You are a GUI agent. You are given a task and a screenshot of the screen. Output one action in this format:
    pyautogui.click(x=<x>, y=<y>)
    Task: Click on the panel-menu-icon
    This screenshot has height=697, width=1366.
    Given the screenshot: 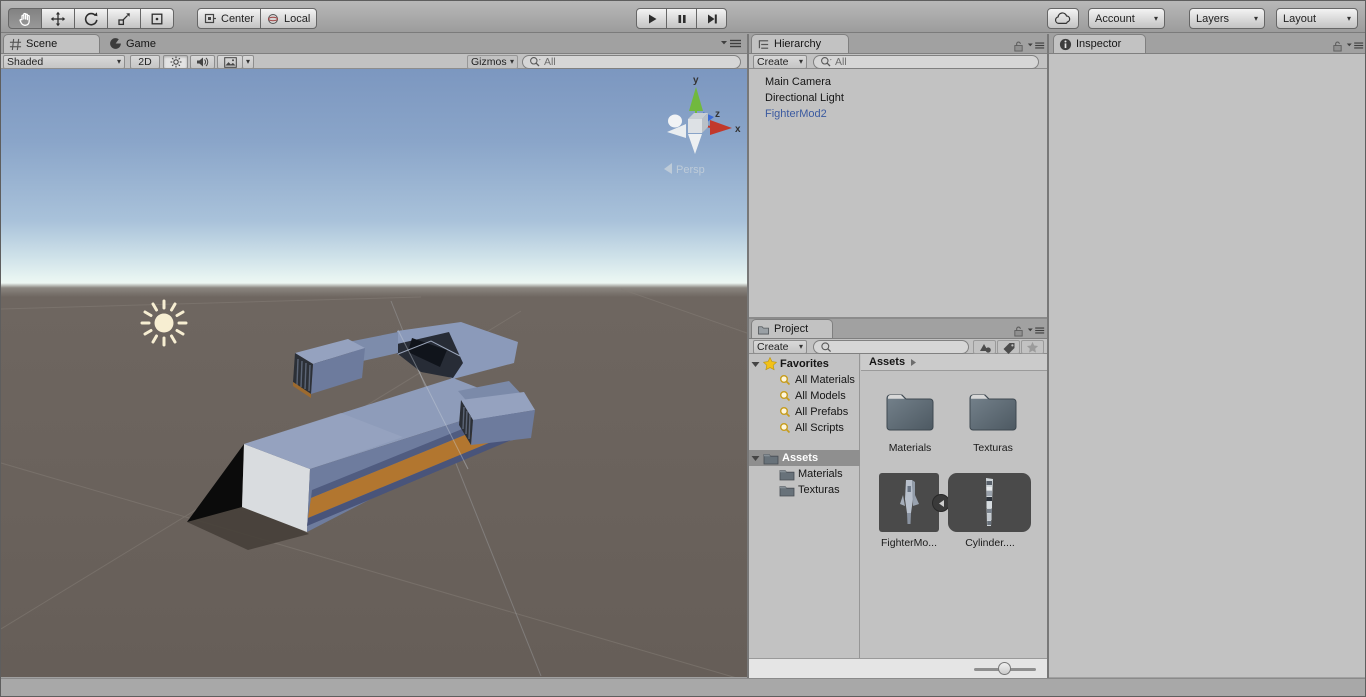 What is the action you would take?
    pyautogui.click(x=1355, y=45)
    